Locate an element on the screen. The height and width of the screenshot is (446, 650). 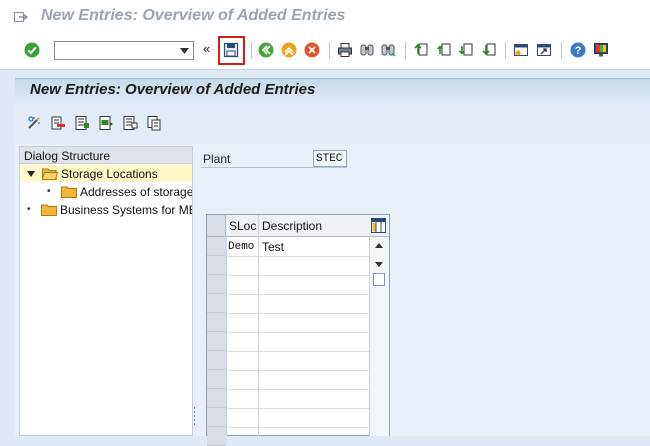
help-icon: ? is located at coordinates (578, 50).